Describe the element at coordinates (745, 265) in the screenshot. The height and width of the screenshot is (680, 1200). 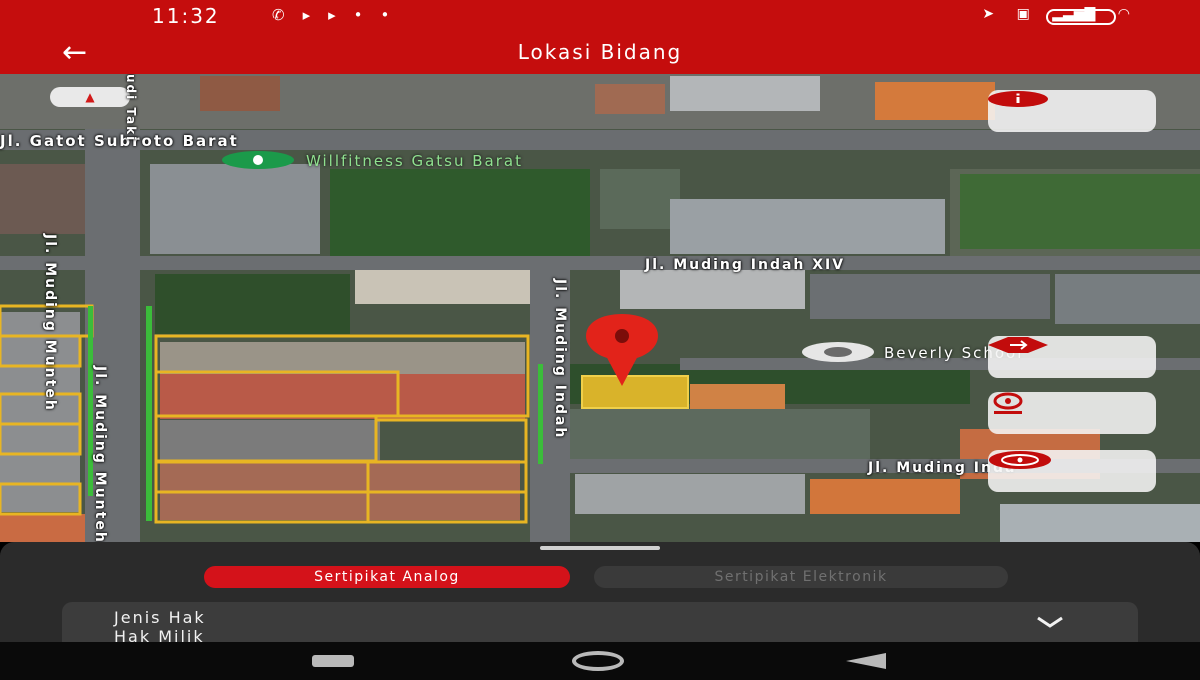
I see `road-label-muding-indah-xiv: Jl. Muding Indah XIV` at that location.